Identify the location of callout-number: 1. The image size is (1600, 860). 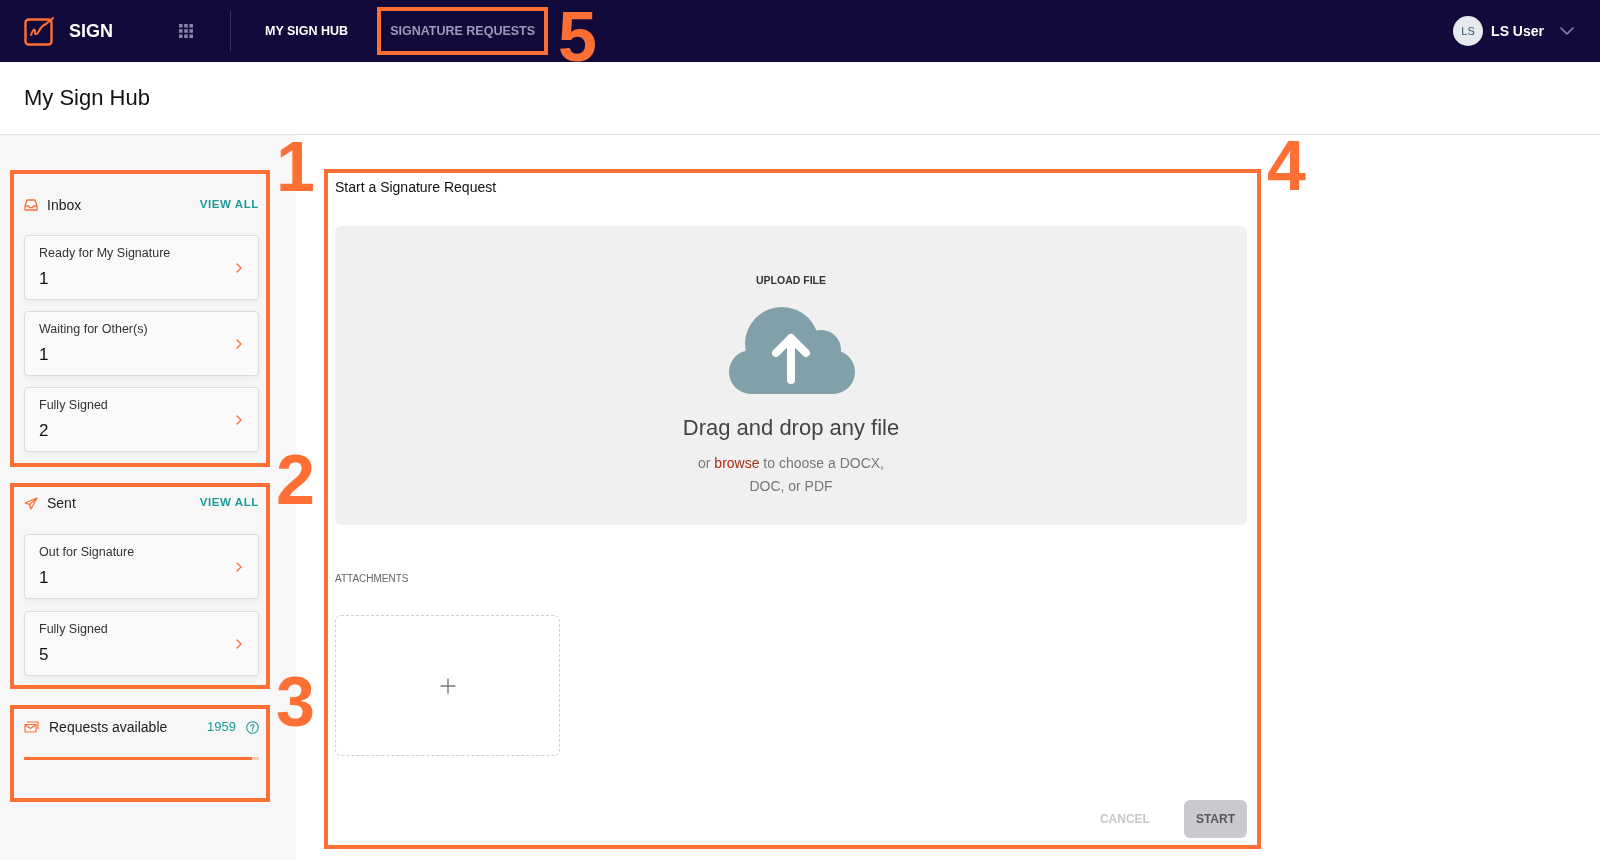
(295, 167).